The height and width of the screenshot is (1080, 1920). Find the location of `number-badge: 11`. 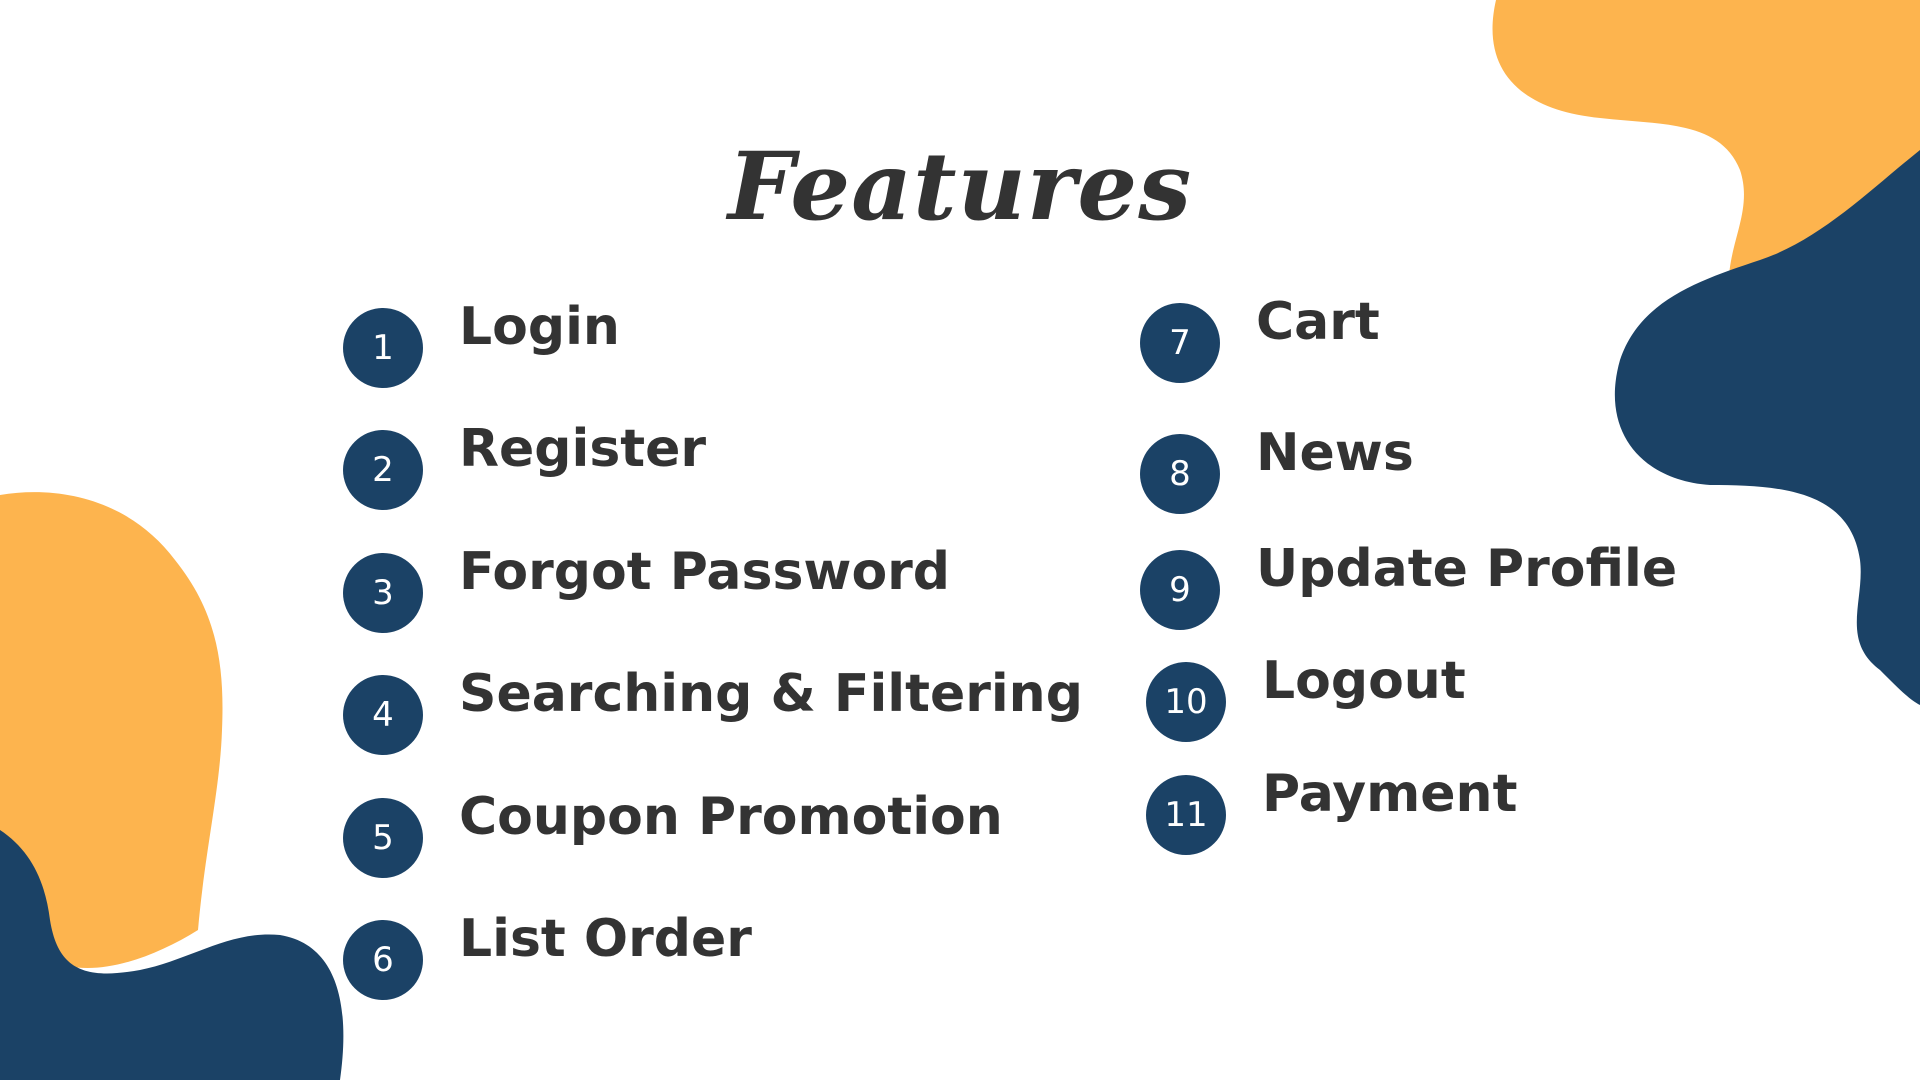

number-badge: 11 is located at coordinates (1186, 815).